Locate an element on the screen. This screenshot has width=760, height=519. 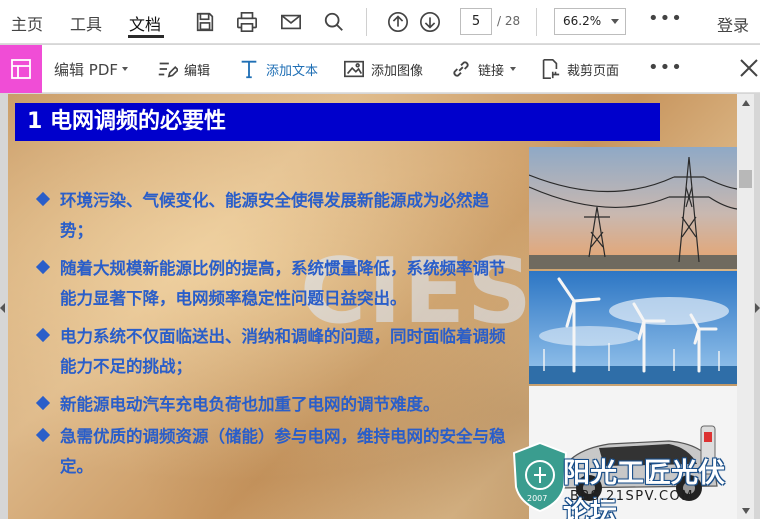
bullet-text: 急需优质的调频资源（储能）参与电网，维持电网的安全与稳定。 is located at coordinates (283, 451).